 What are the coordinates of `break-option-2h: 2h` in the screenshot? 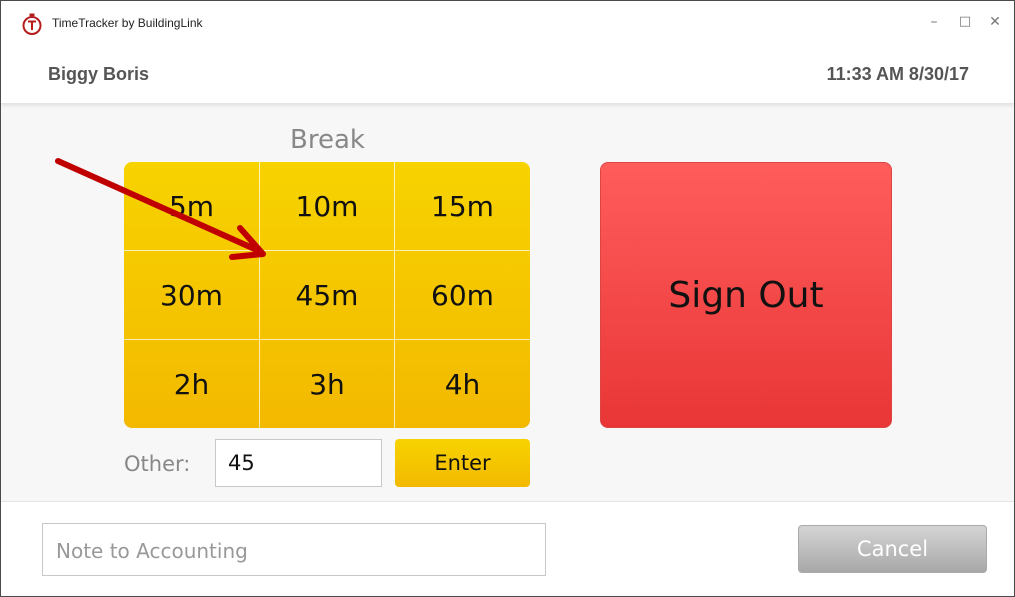 It's located at (192, 384).